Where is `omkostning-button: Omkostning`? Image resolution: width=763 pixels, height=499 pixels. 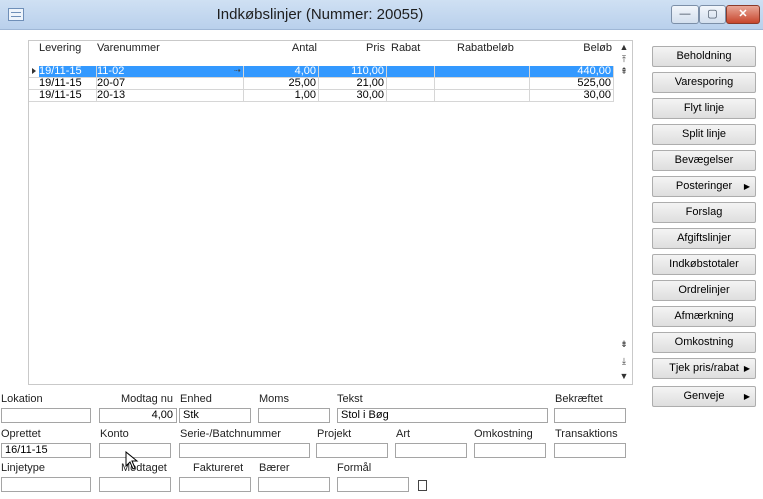
omkostning-button: Omkostning is located at coordinates (704, 342).